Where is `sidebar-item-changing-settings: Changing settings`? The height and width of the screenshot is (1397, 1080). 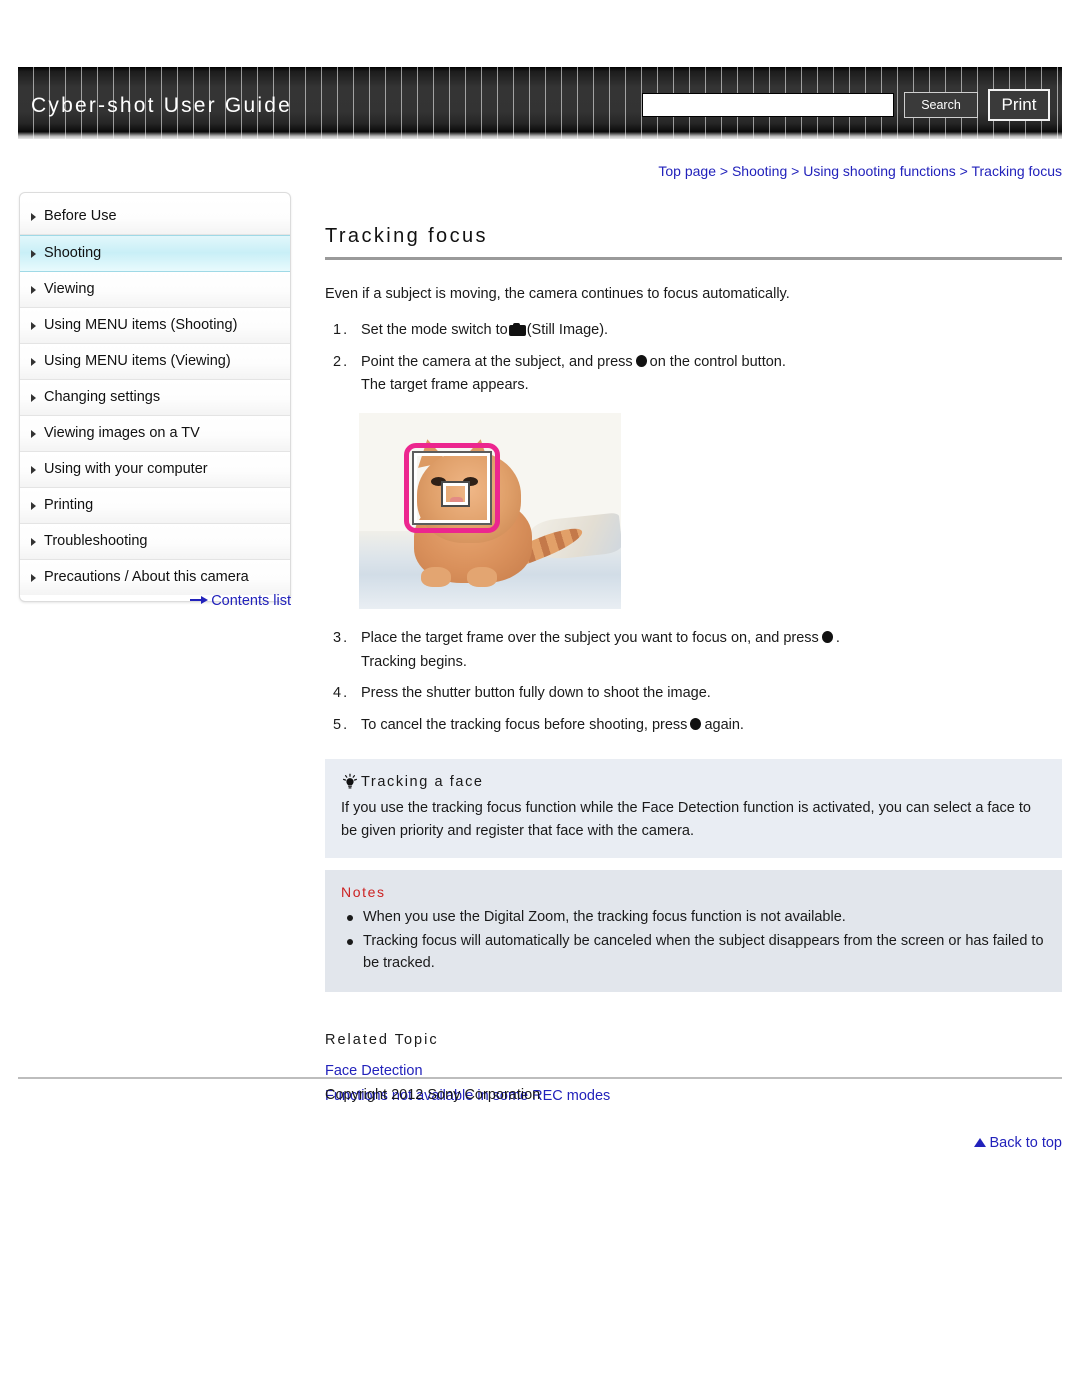
sidebar-item-changing-settings: Changing settings is located at coordinates (155, 398).